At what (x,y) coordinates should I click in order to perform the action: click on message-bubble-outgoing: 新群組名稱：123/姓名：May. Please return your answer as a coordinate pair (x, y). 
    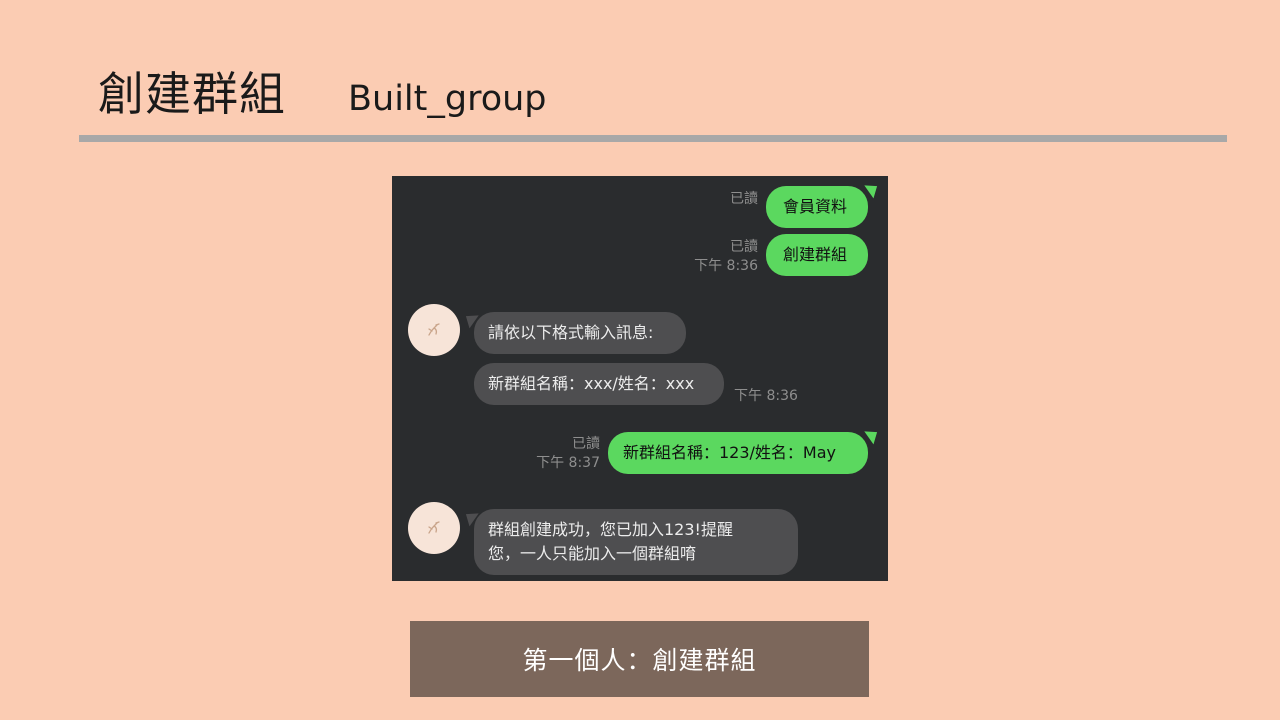
    Looking at the image, I should click on (738, 453).